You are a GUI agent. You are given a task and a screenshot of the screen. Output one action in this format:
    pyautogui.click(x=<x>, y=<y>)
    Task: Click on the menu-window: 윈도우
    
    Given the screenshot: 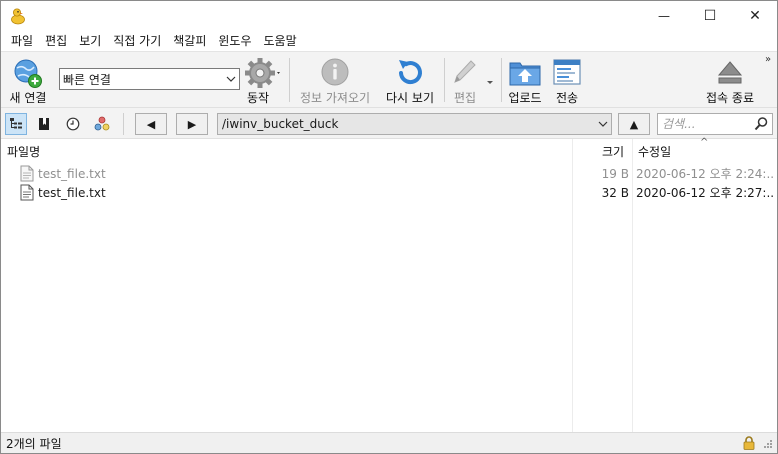 What is the action you would take?
    pyautogui.click(x=234, y=41)
    